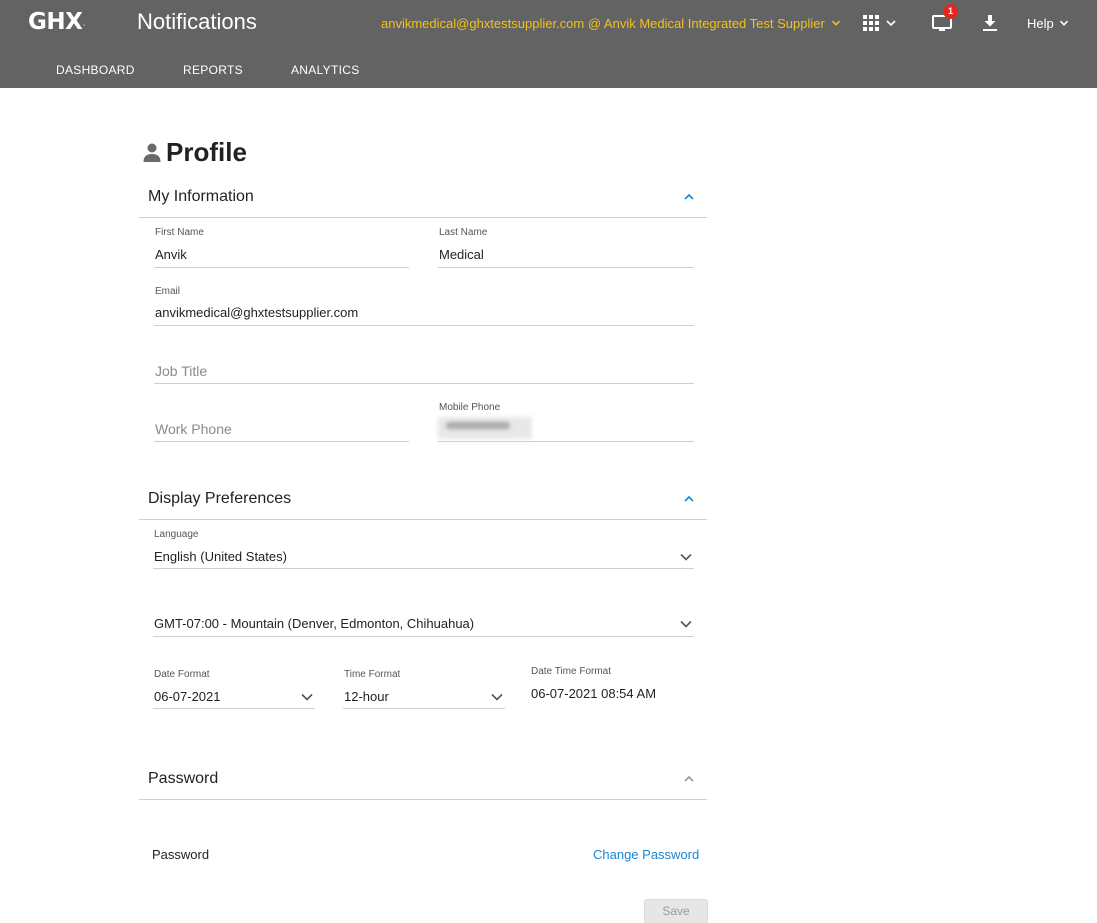 Image resolution: width=1097 pixels, height=923 pixels. I want to click on download-button, so click(990, 23).